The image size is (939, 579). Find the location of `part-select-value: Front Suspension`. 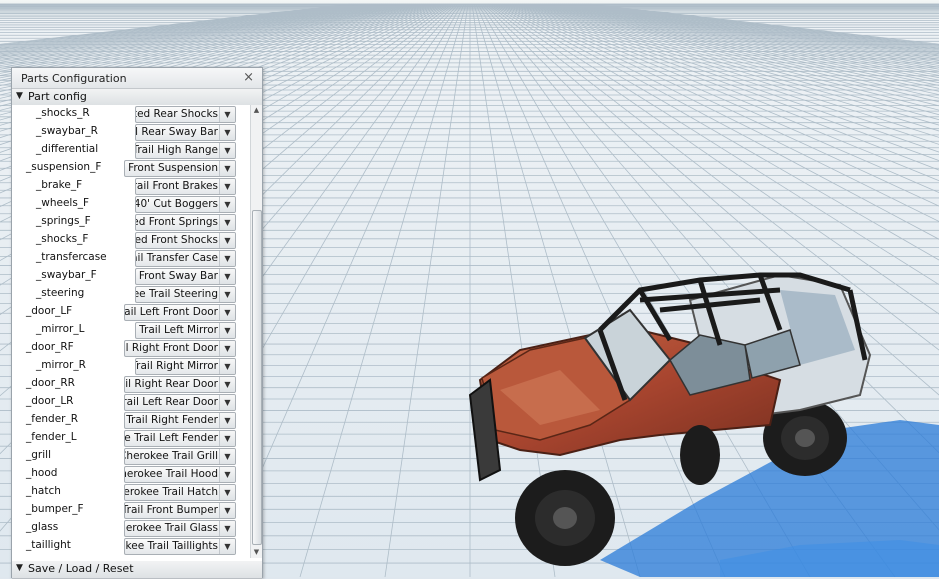

part-select-value: Front Suspension is located at coordinates (173, 168).